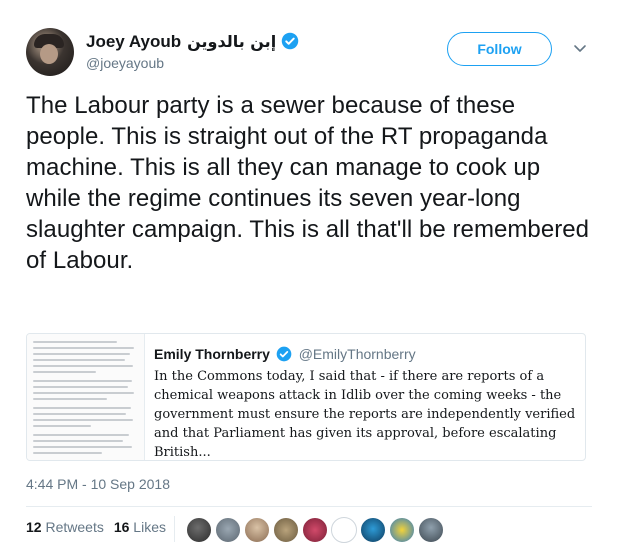 This screenshot has width=618, height=553. I want to click on retweets-label: Retweets, so click(74, 527).